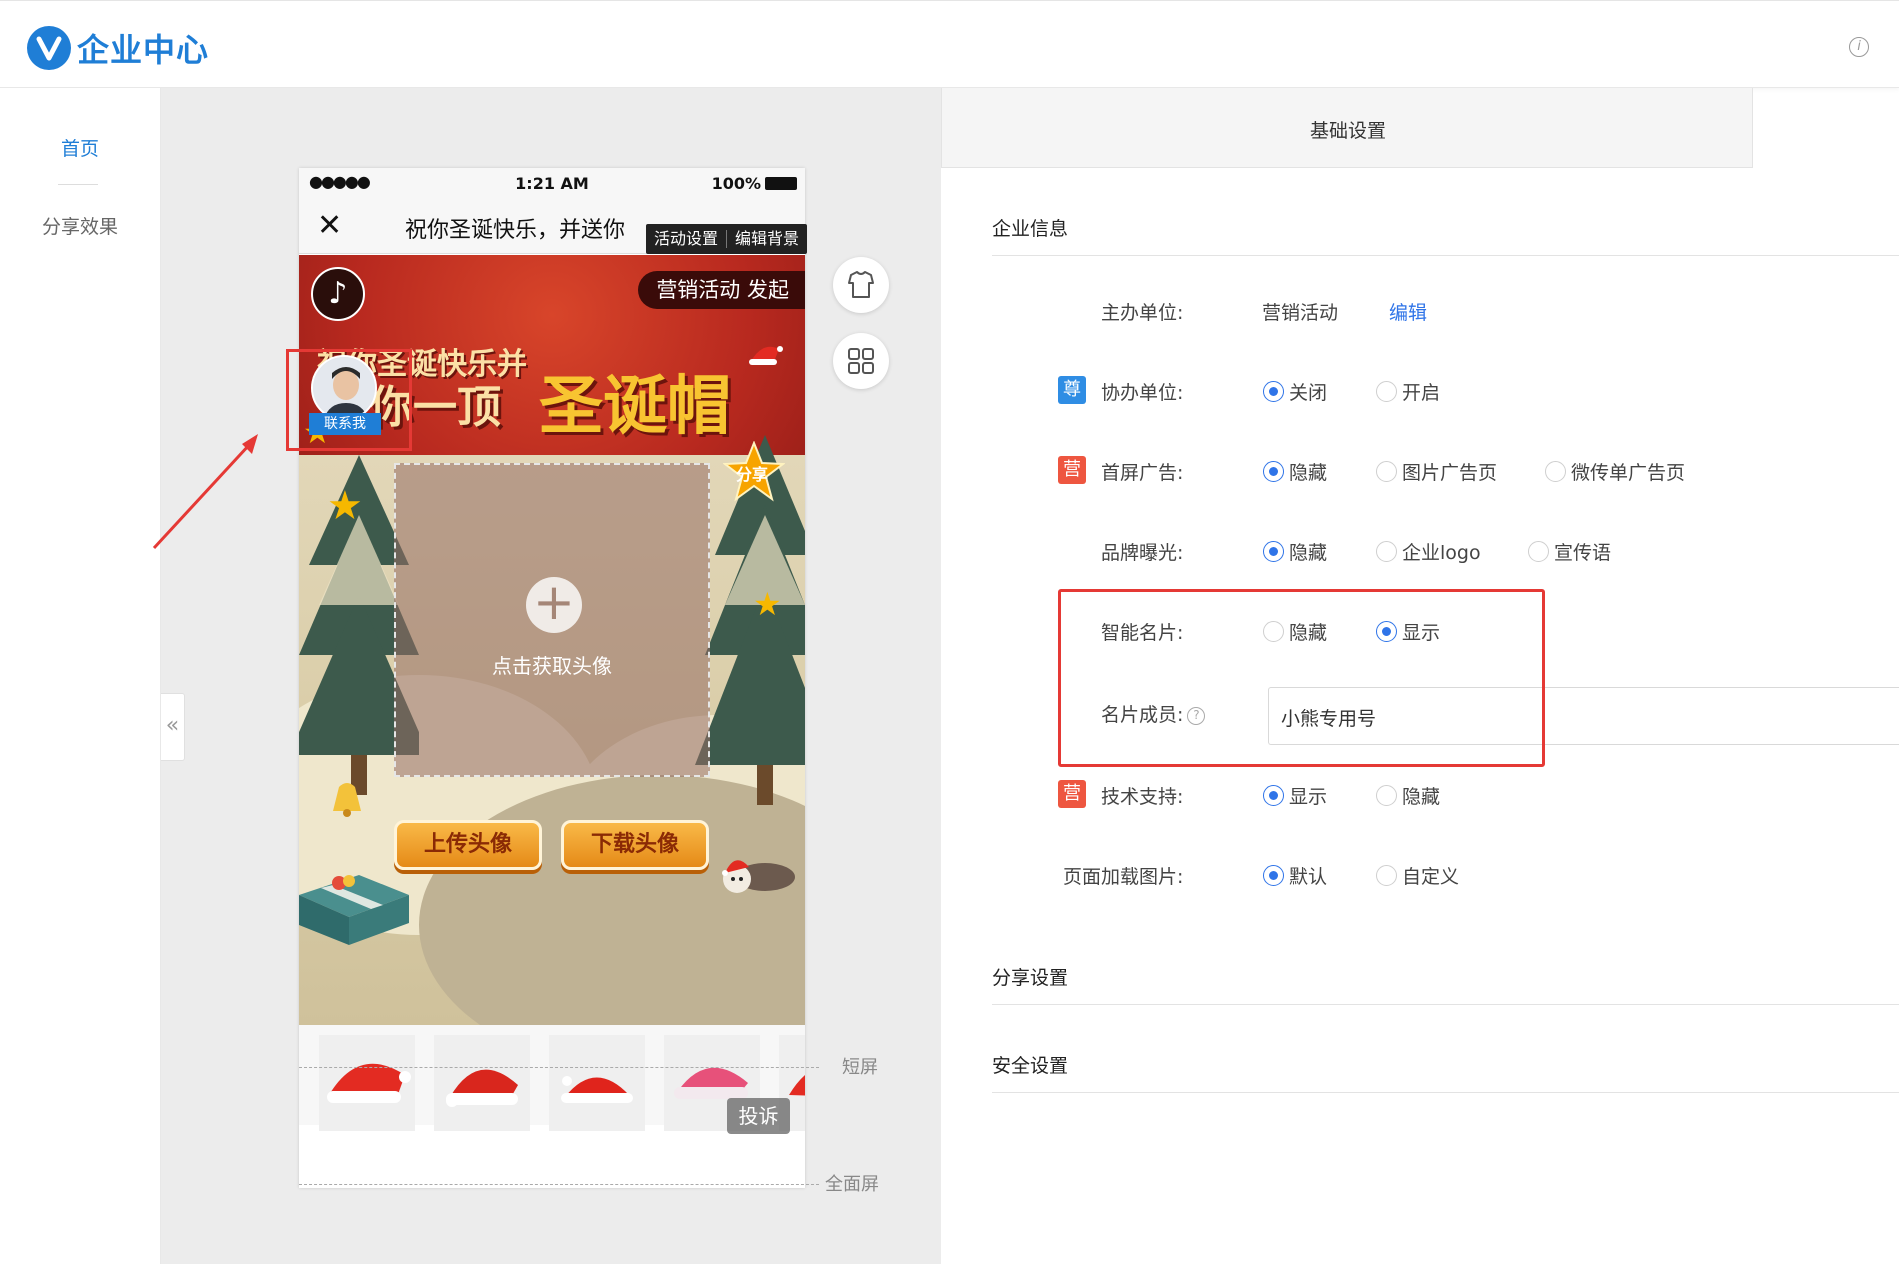 Image resolution: width=1899 pixels, height=1264 pixels. Describe the element at coordinates (173, 727) in the screenshot. I see `collapse-panel-button: «` at that location.